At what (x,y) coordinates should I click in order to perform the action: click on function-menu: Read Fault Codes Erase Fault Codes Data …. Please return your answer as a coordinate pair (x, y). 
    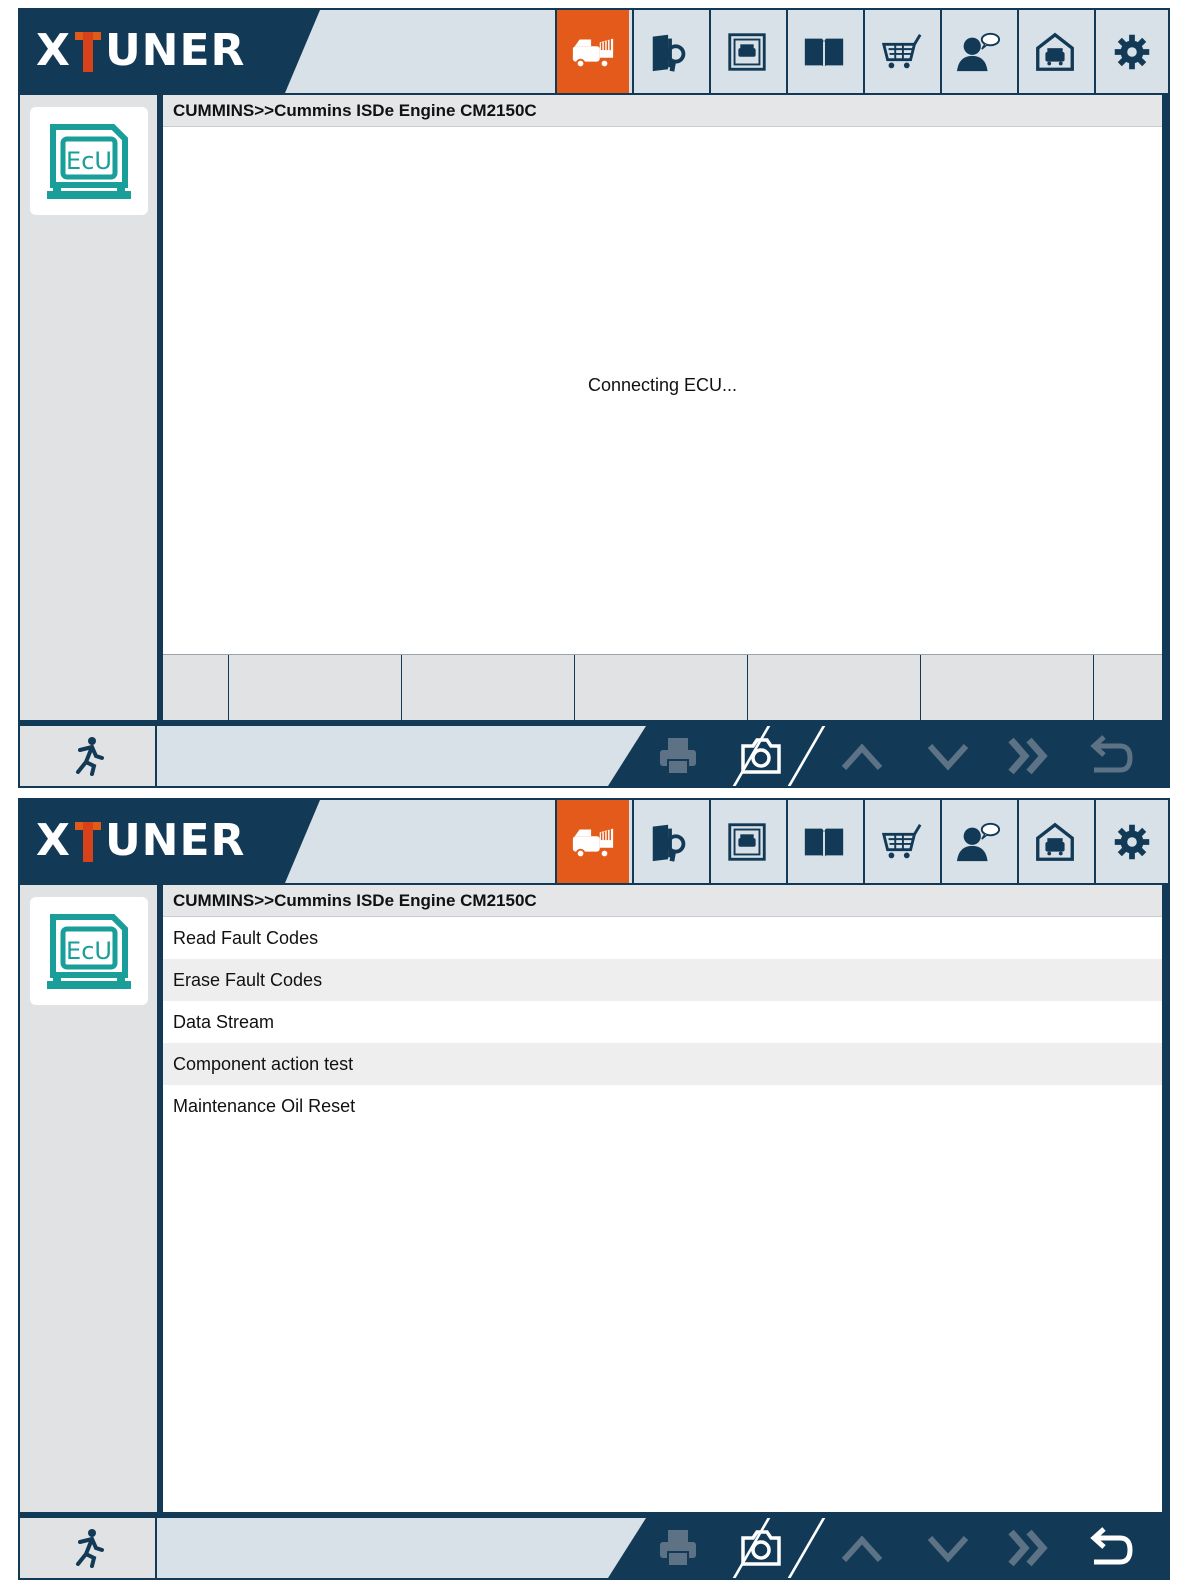
    Looking at the image, I should click on (662, 1022).